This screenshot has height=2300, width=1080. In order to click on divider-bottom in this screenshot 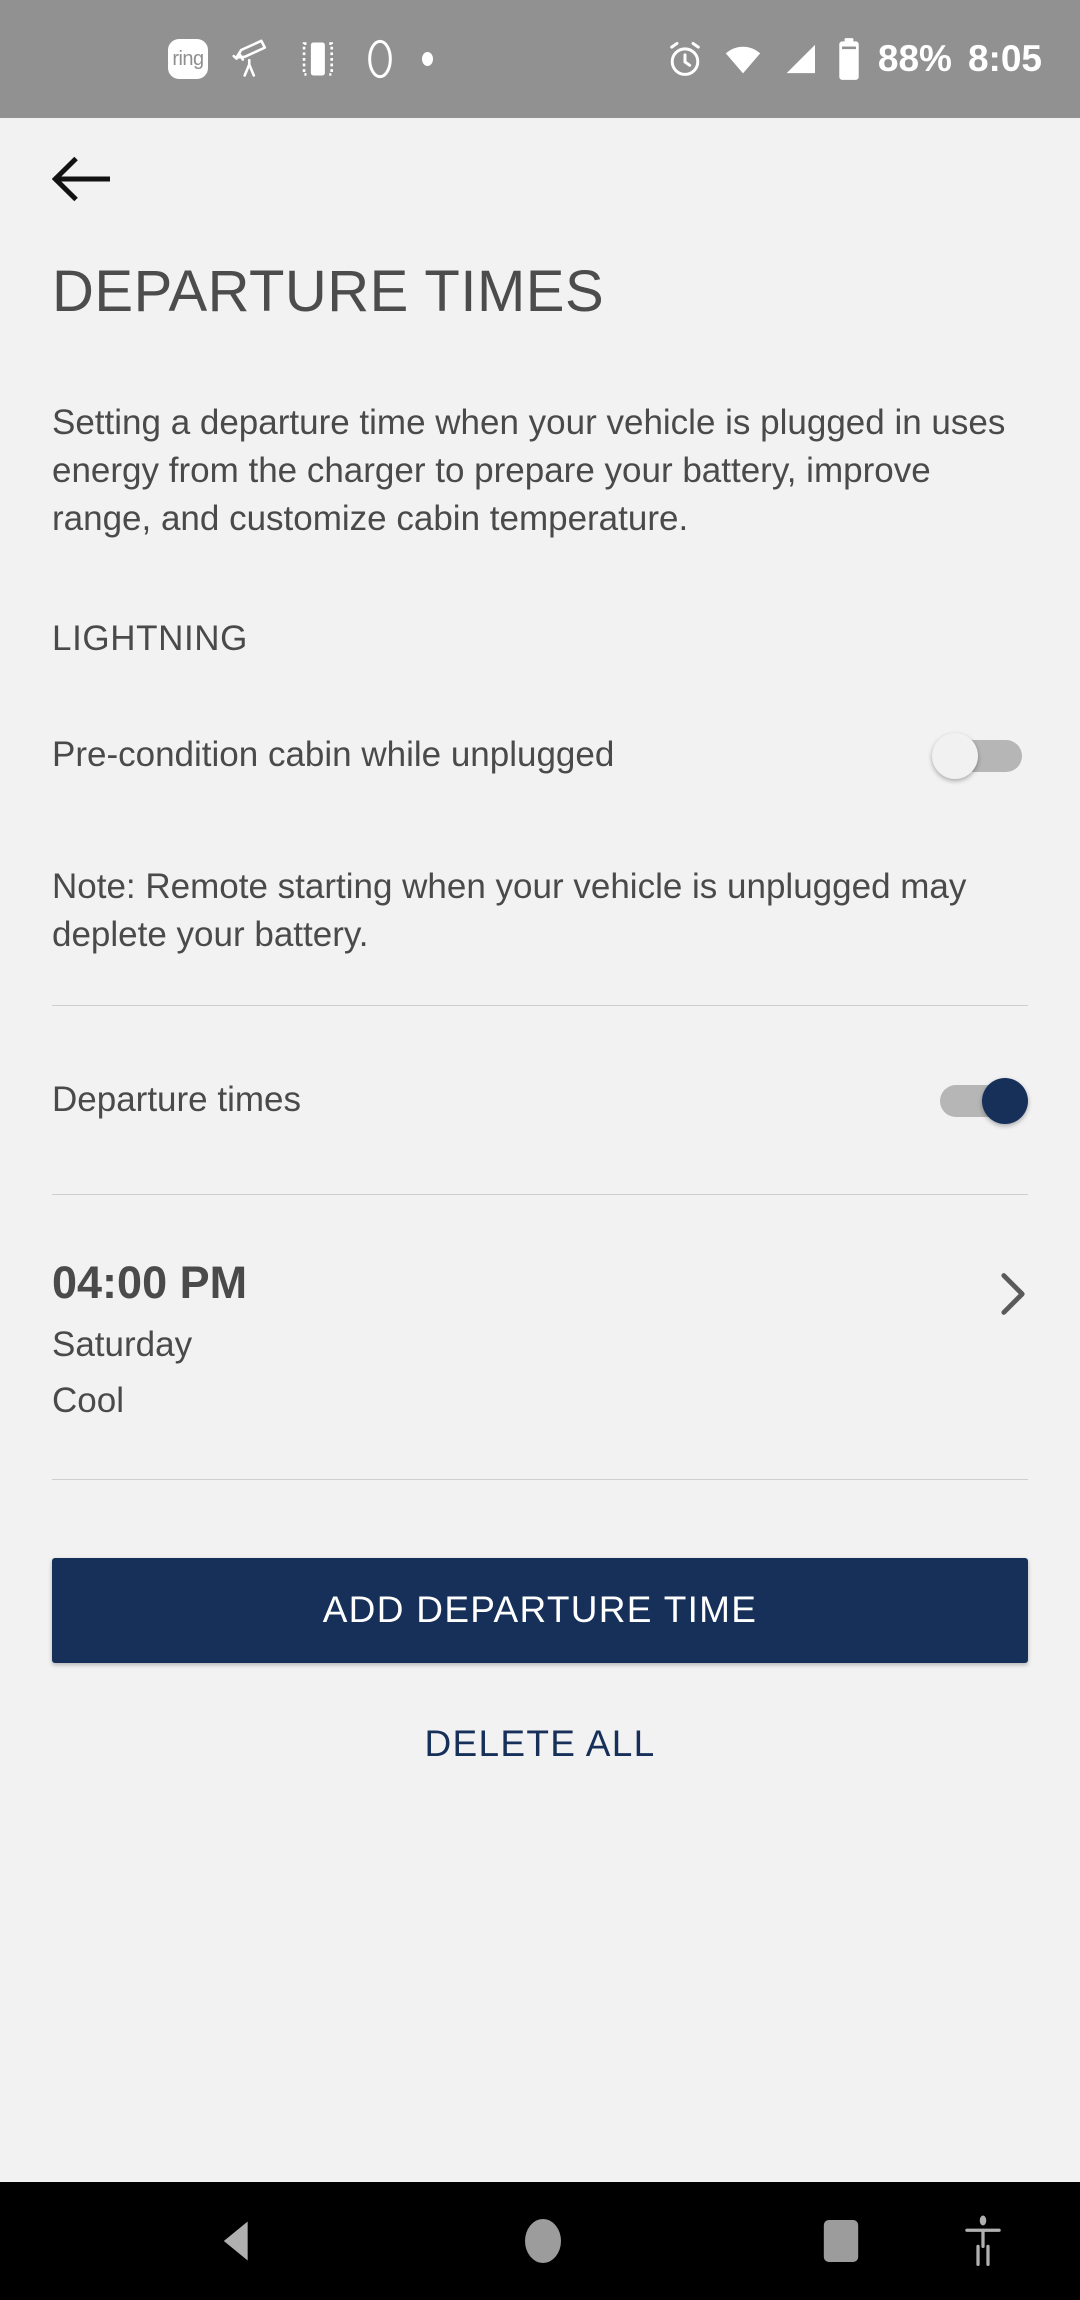, I will do `click(540, 1479)`.